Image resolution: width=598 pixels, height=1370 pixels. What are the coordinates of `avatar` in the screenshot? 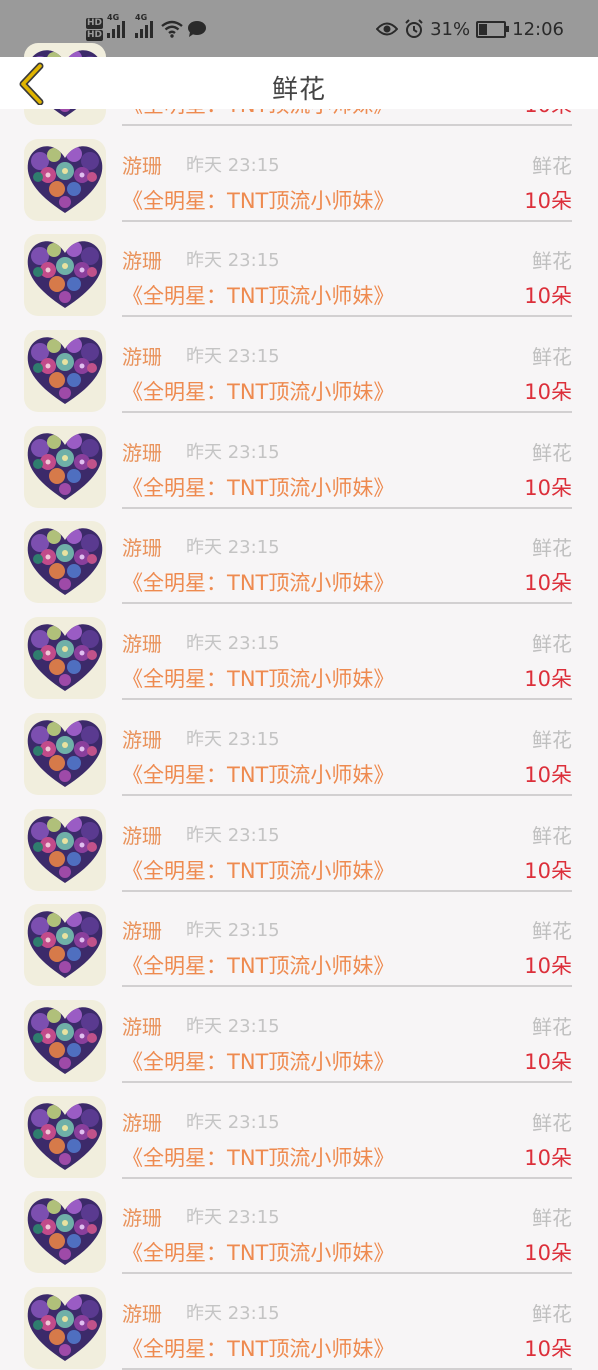 It's located at (65, 1327).